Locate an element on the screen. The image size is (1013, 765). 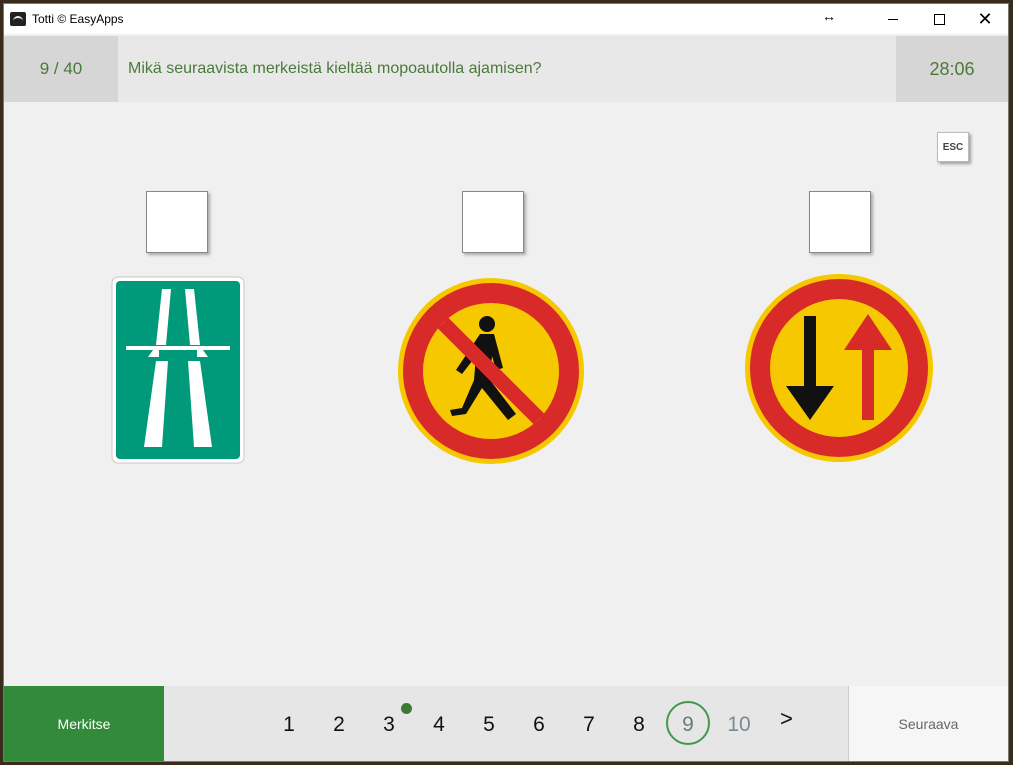
option-2-checkbox is located at coordinates (493, 222).